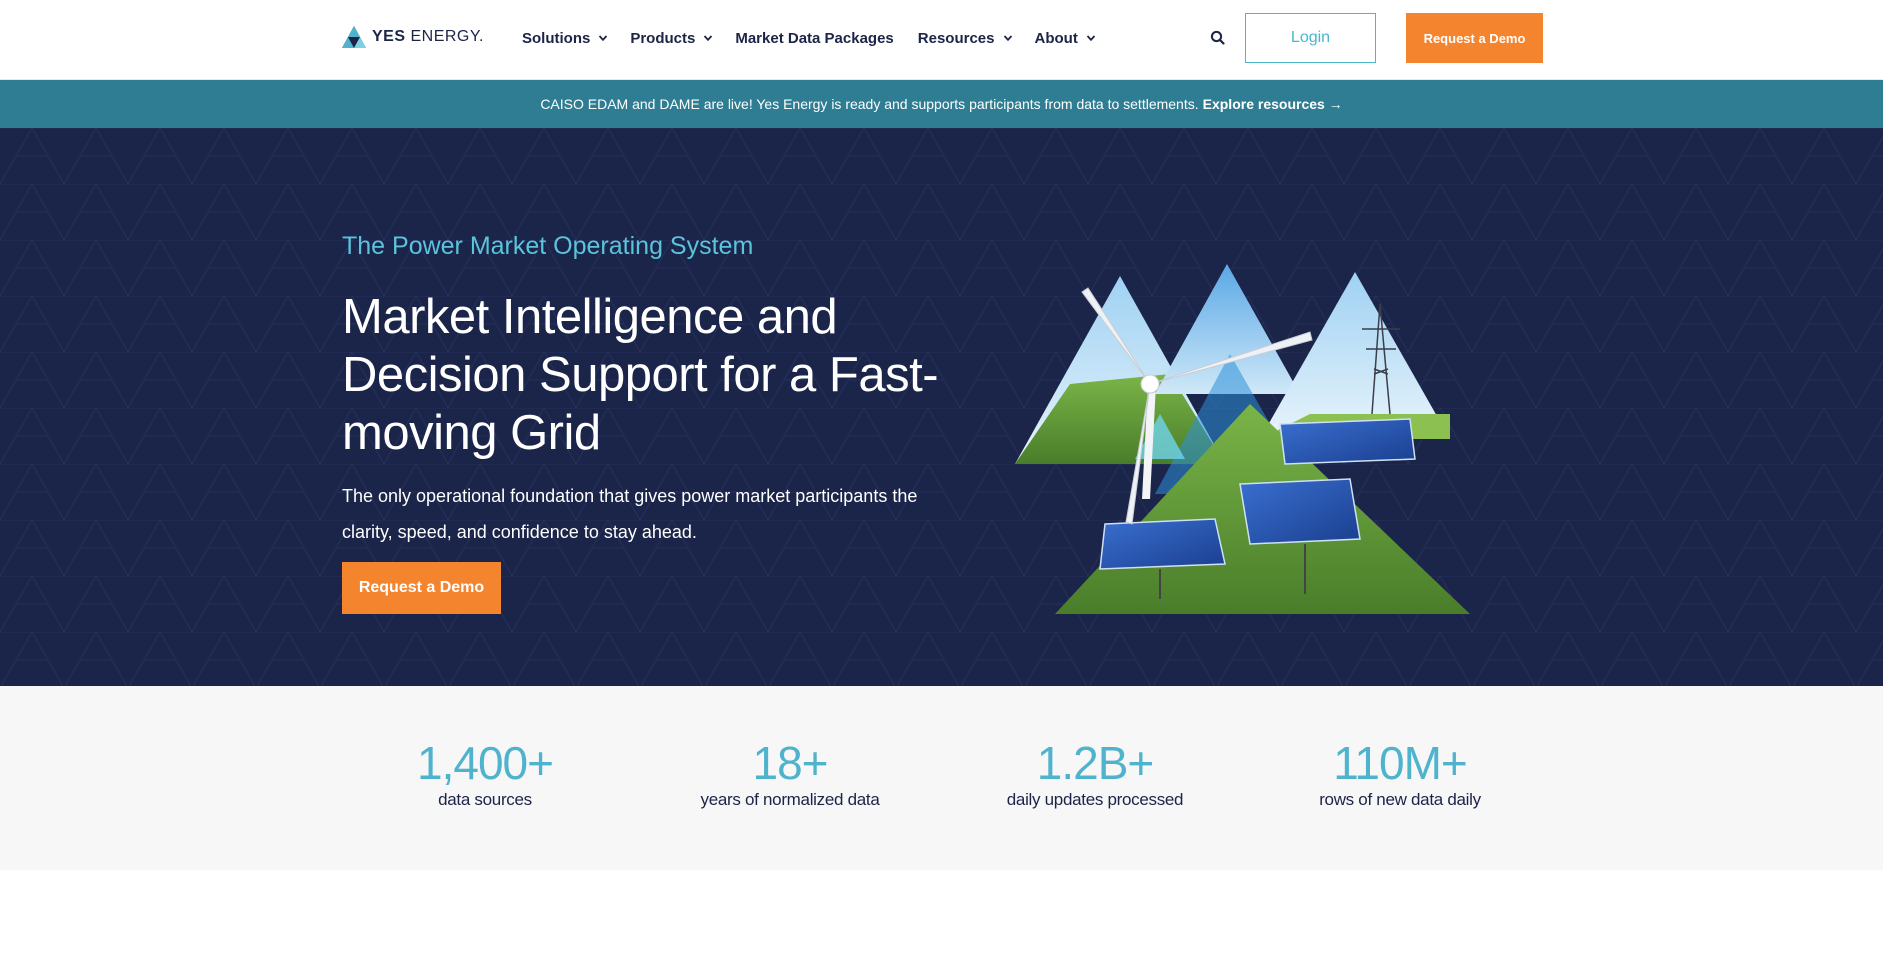 Image resolution: width=1883 pixels, height=959 pixels. I want to click on stat-value: 1.2B+, so click(1095, 763).